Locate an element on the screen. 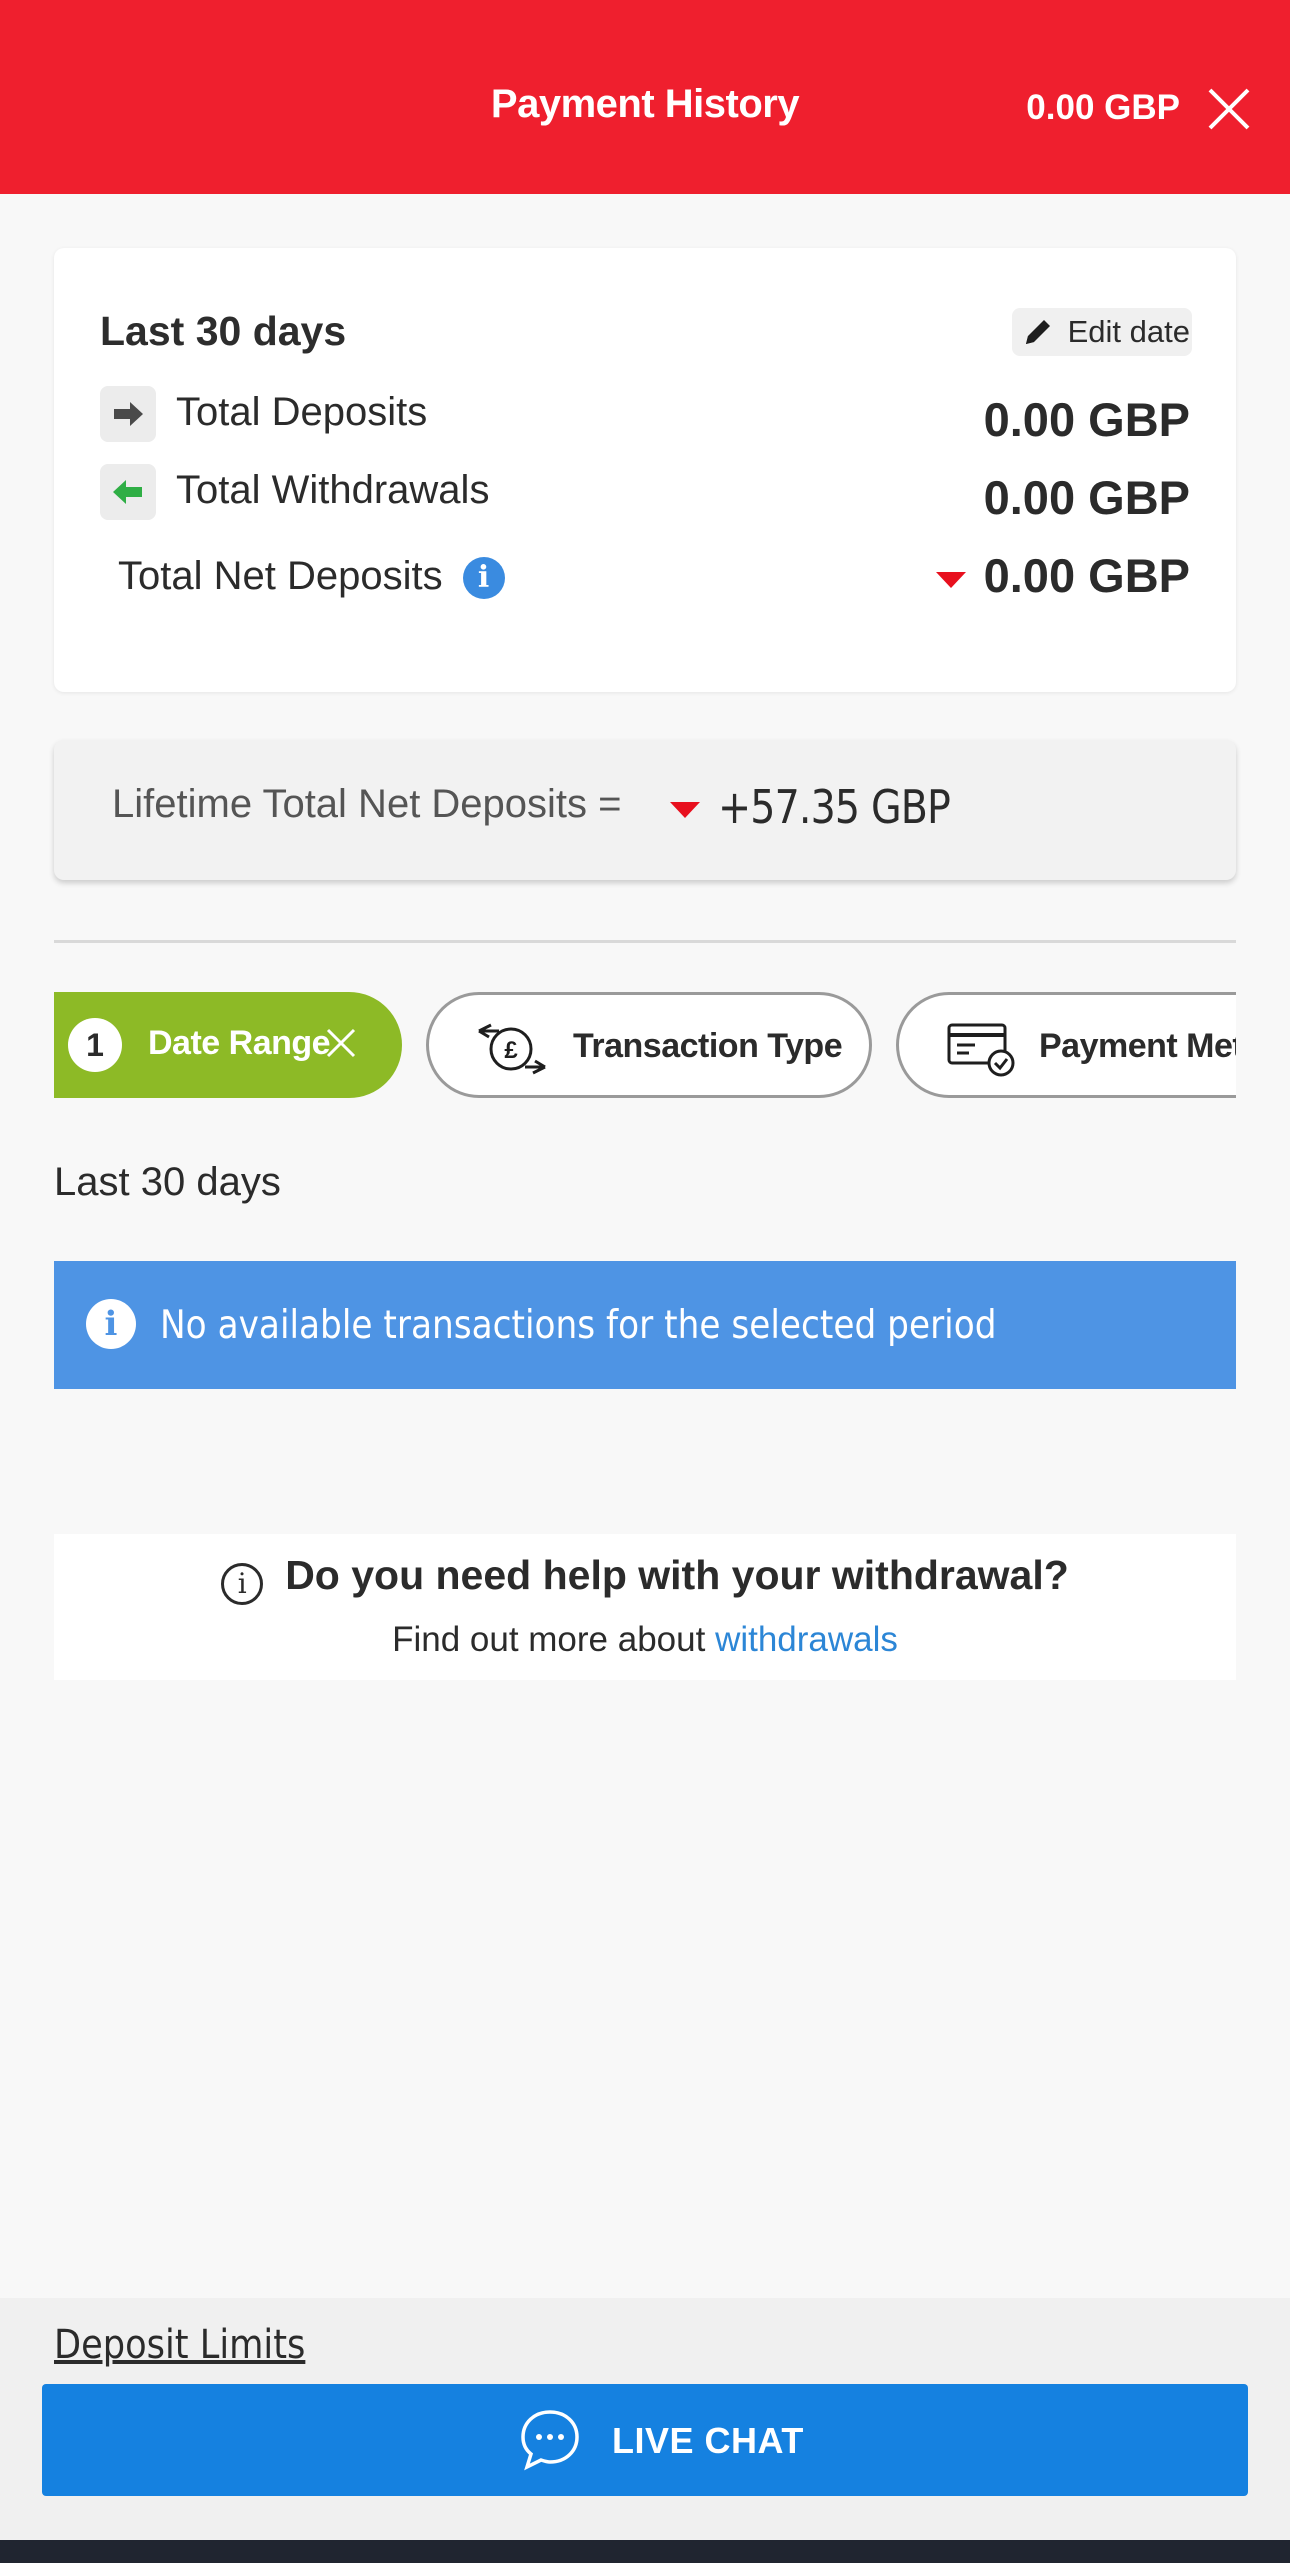  transaction-type-label: Transaction Type is located at coordinates (708, 1046).